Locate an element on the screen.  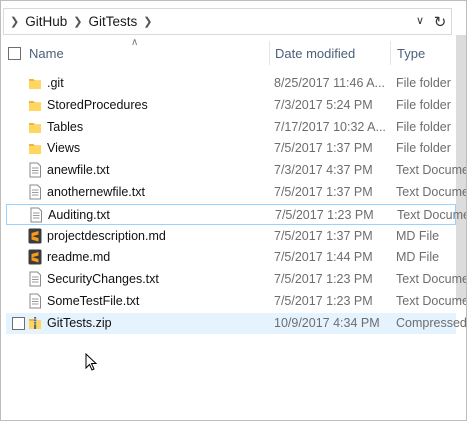
date-modified: 7/3/2017 5:24 PM is located at coordinates (323, 104).